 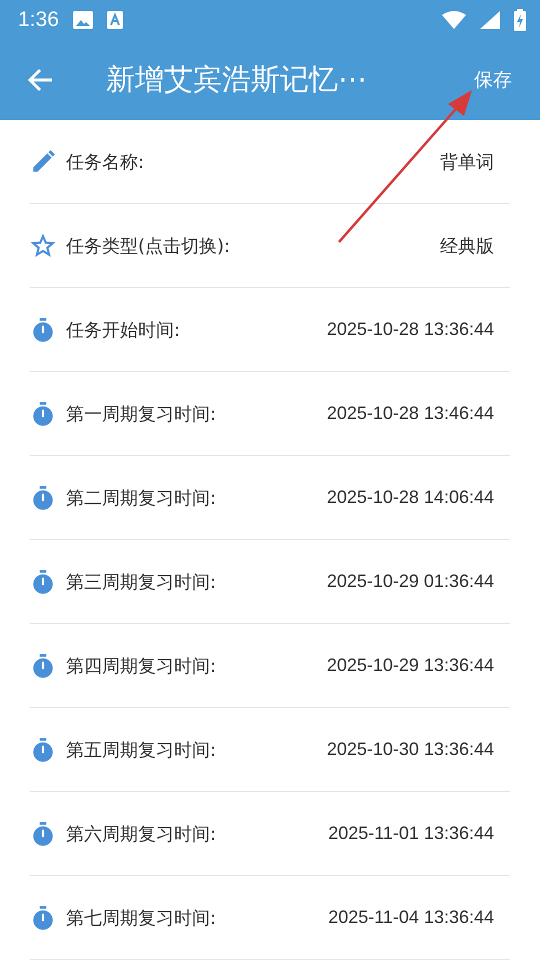 What do you see at coordinates (142, 750) in the screenshot?
I see `field-label: 第五周期复习时间:` at bounding box center [142, 750].